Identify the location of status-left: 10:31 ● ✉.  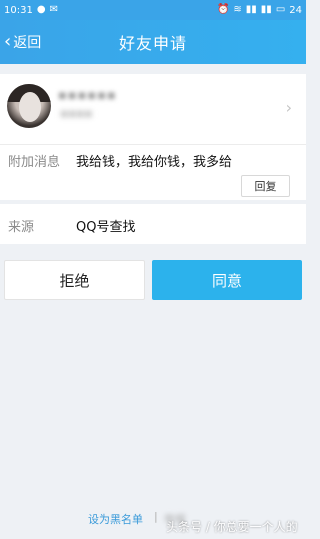
(31, 10).